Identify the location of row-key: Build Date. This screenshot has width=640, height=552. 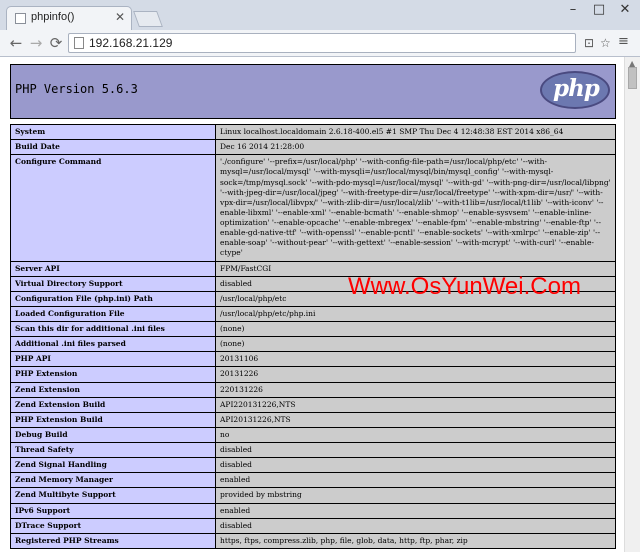
(113, 147).